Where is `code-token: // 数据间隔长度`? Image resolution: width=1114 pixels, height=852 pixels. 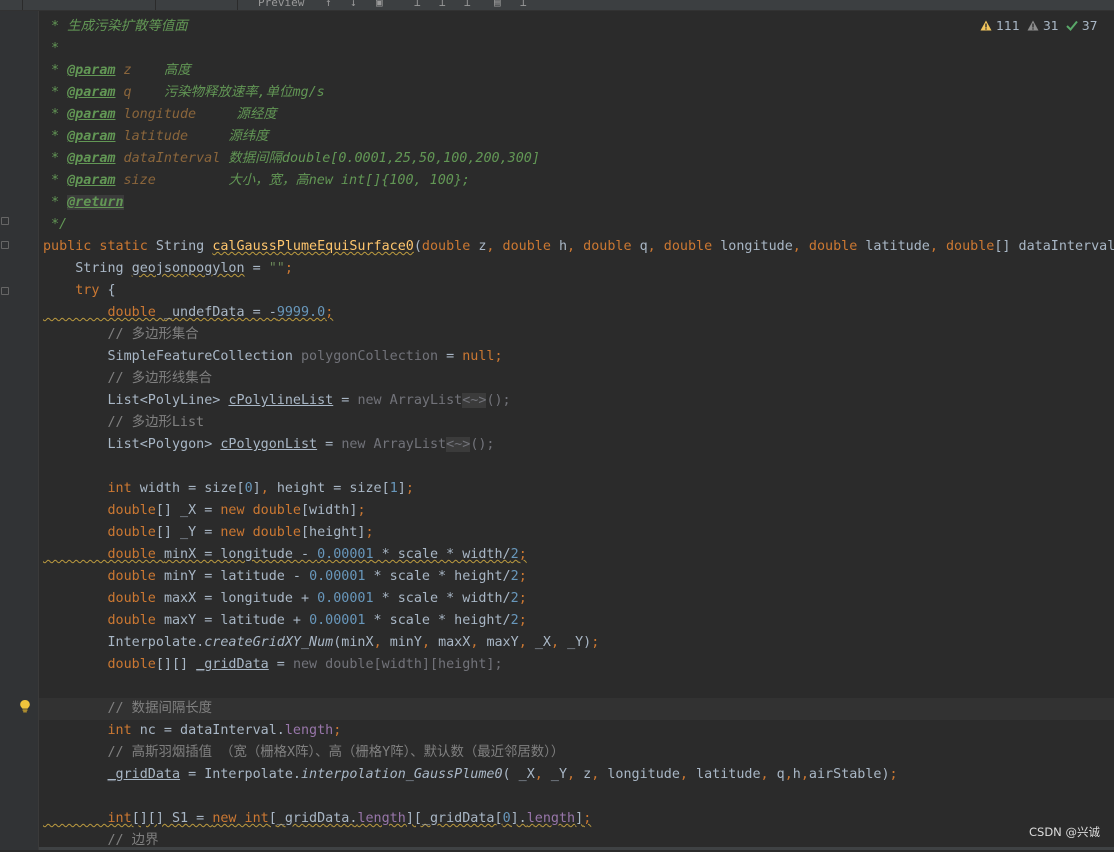 code-token: // 数据间隔长度 is located at coordinates (128, 708).